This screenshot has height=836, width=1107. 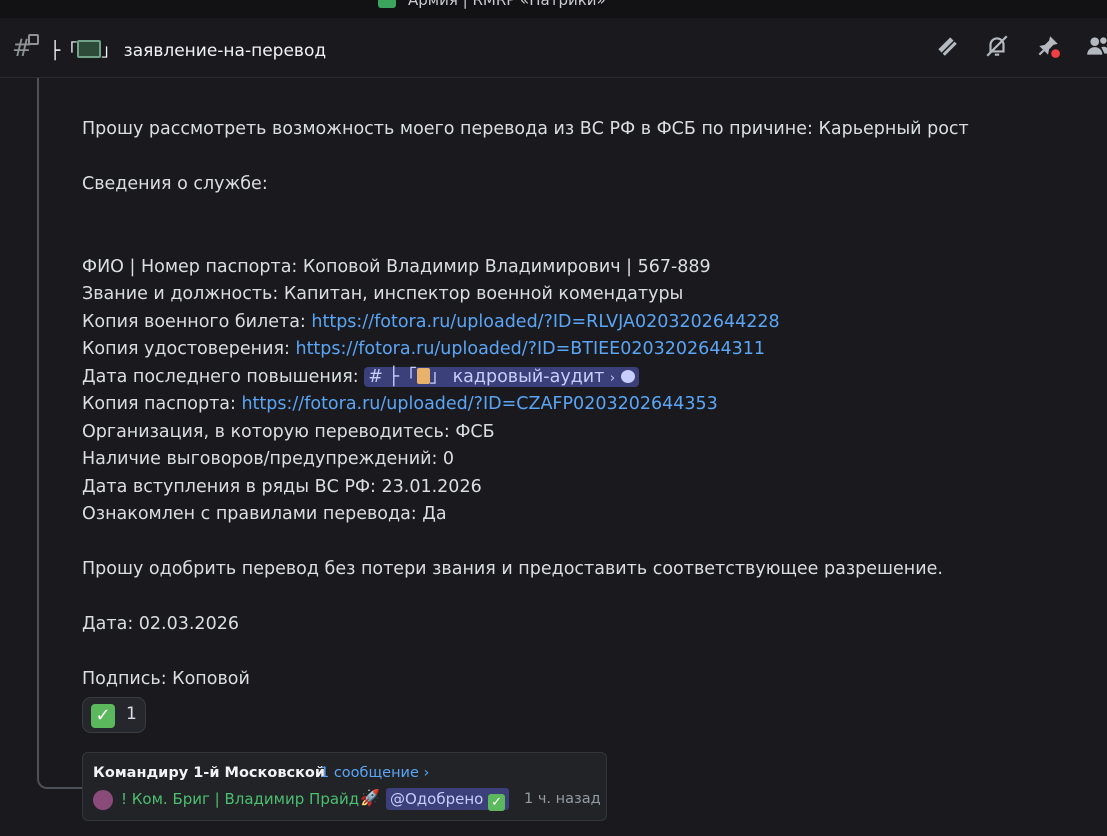 I want to click on role-mention-text: @Одобрено, so click(x=437, y=799).